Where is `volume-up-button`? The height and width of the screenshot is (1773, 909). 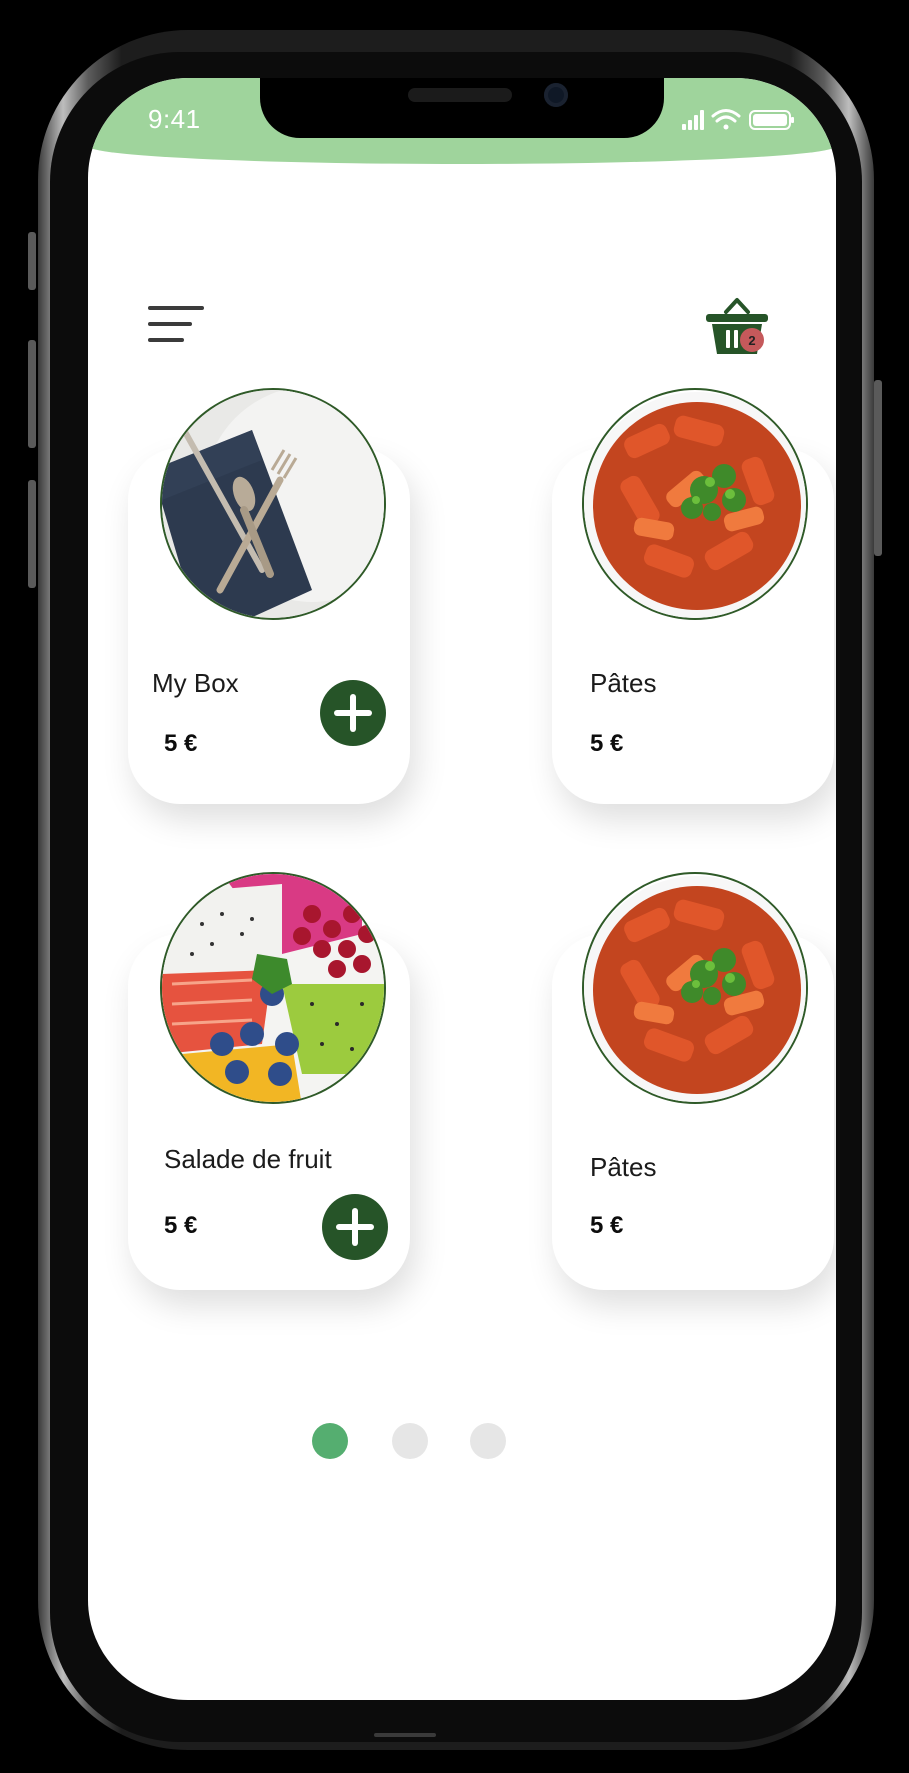 volume-up-button is located at coordinates (32, 394).